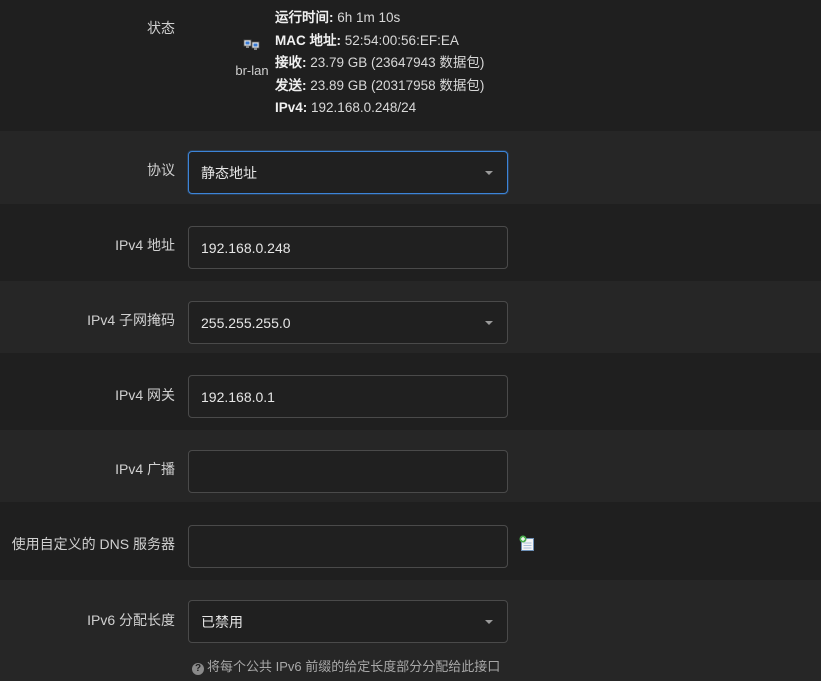 This screenshot has height=681, width=821. What do you see at coordinates (348, 546) in the screenshot?
I see `custom-dns-input` at bounding box center [348, 546].